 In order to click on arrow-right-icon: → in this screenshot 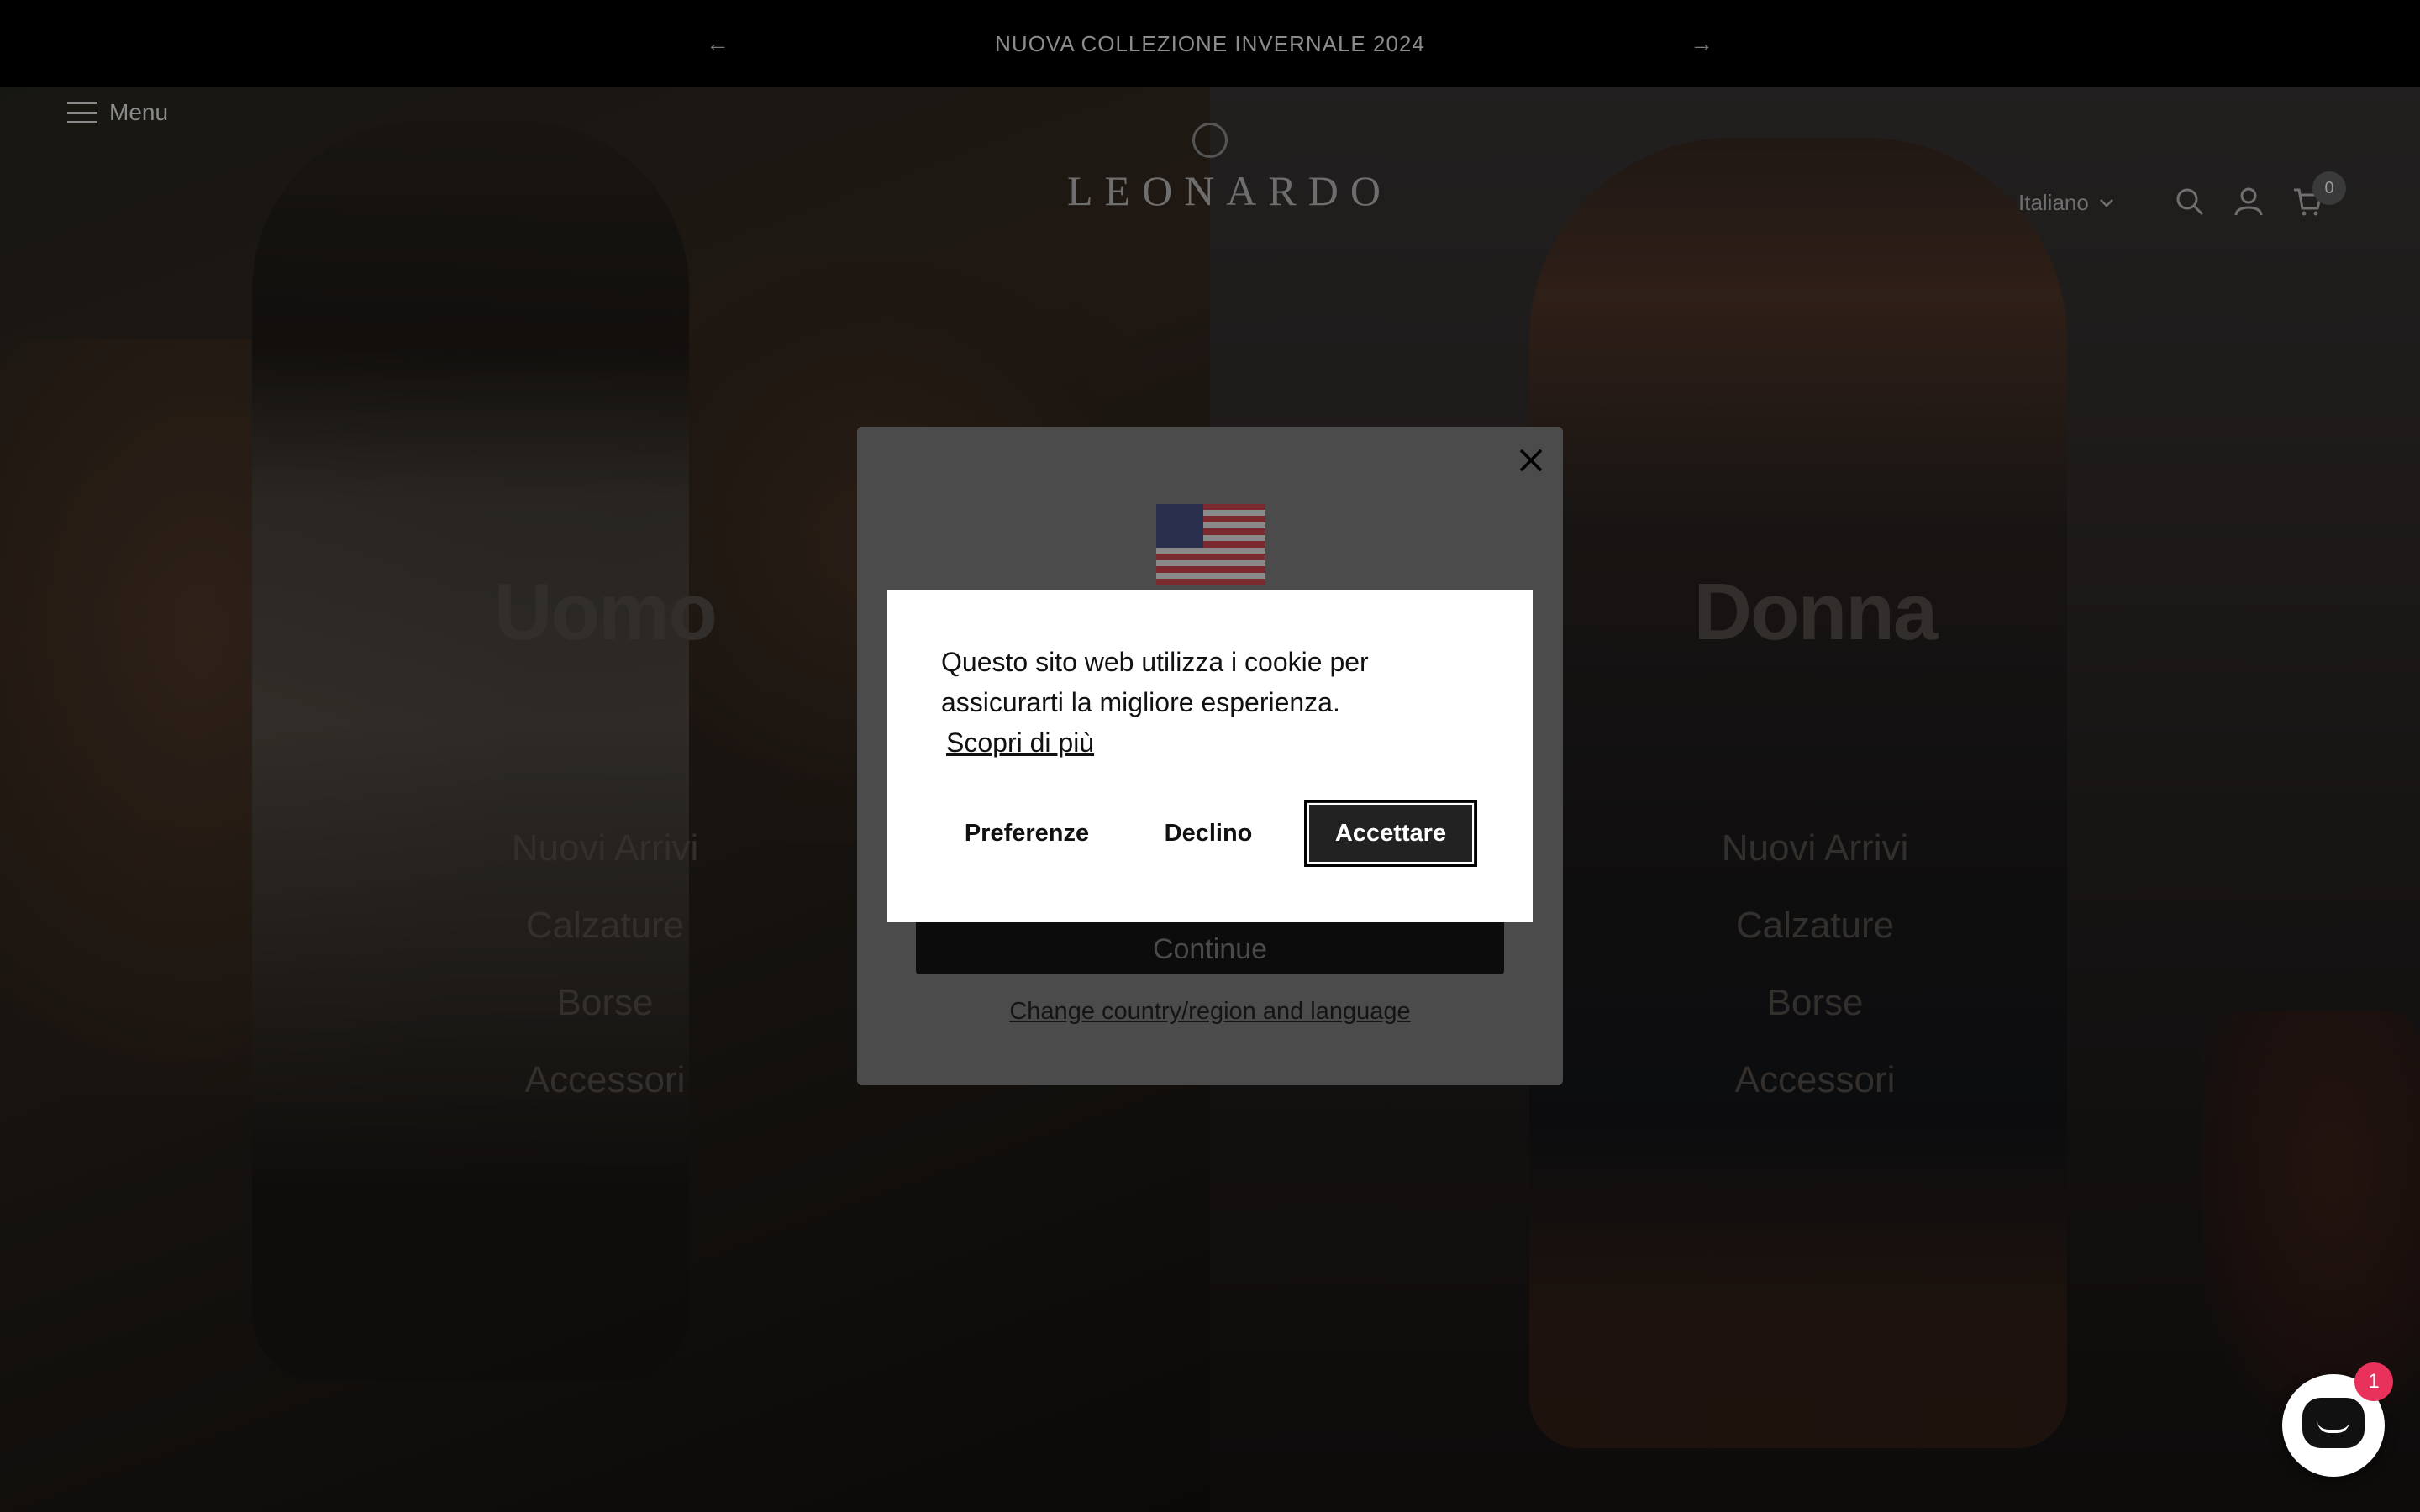, I will do `click(1701, 44)`.